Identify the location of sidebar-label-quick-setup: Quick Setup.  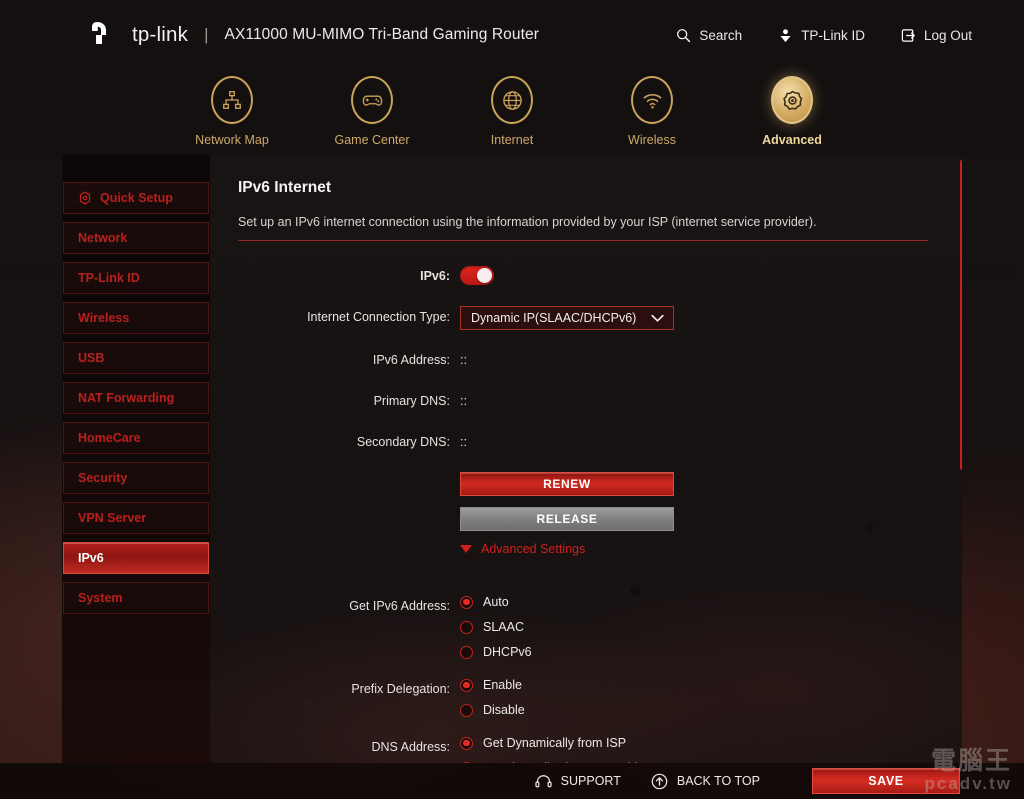
(136, 198).